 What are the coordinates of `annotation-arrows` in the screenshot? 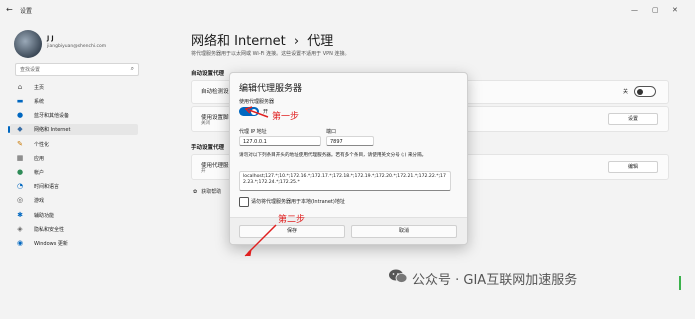 It's located at (260, 181).